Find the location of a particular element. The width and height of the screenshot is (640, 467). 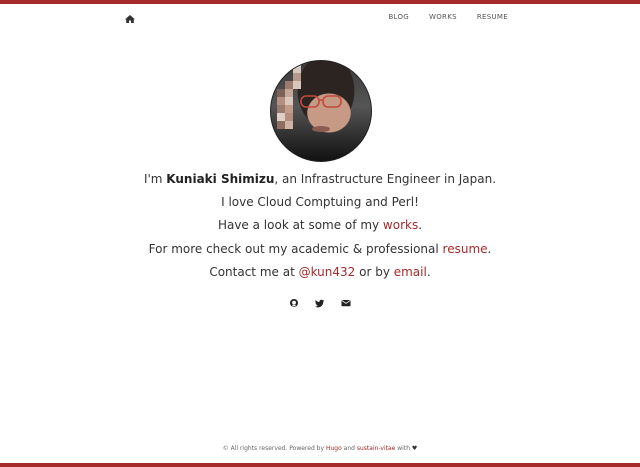

works-line: Have a look at some of my works. is located at coordinates (320, 225).